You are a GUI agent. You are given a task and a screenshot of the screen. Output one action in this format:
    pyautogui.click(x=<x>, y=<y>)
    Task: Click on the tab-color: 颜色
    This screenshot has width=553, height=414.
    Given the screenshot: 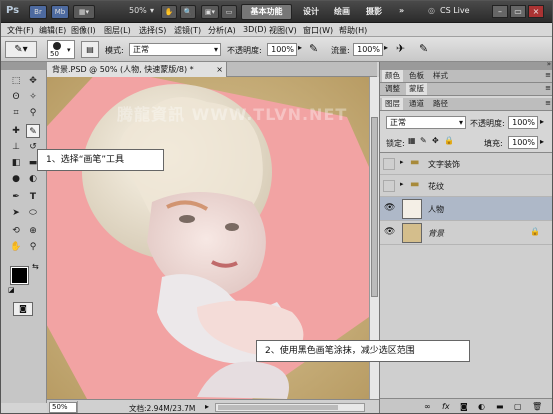 What is the action you would take?
    pyautogui.click(x=392, y=76)
    